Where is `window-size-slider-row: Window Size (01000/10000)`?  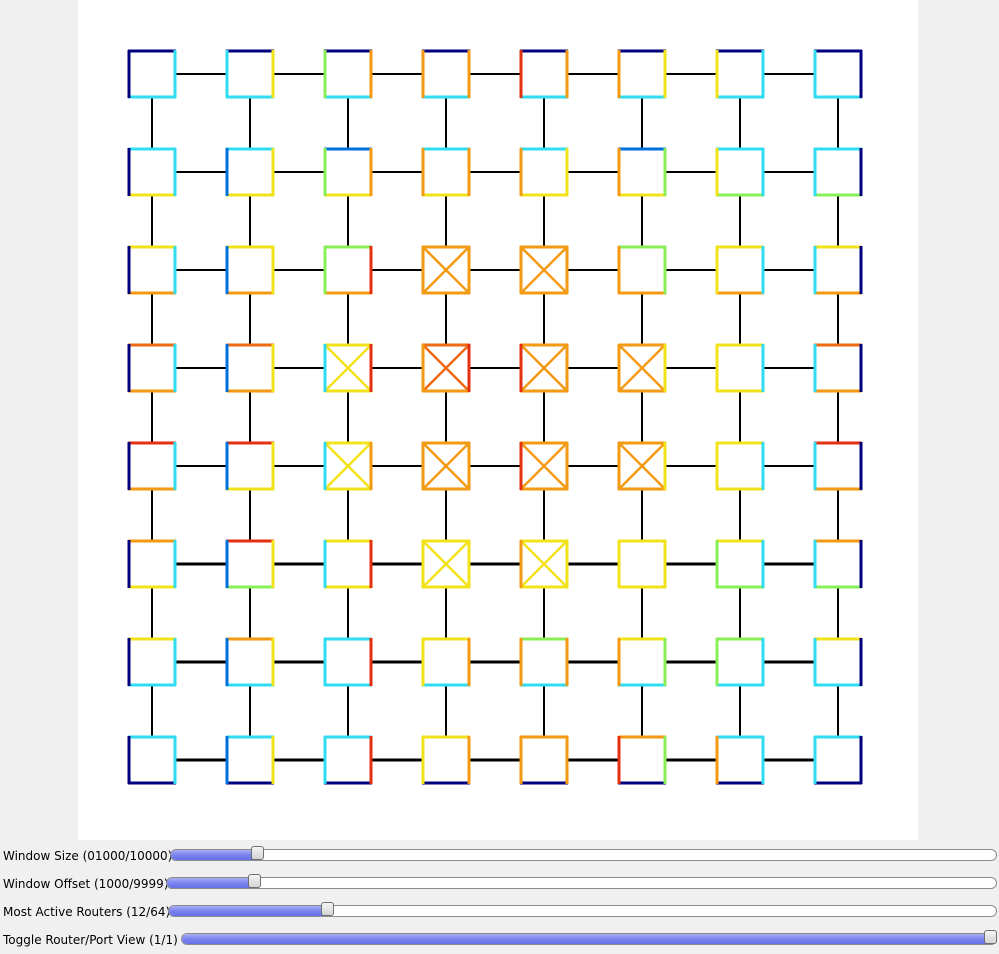 window-size-slider-row: Window Size (01000/10000) is located at coordinates (499, 856).